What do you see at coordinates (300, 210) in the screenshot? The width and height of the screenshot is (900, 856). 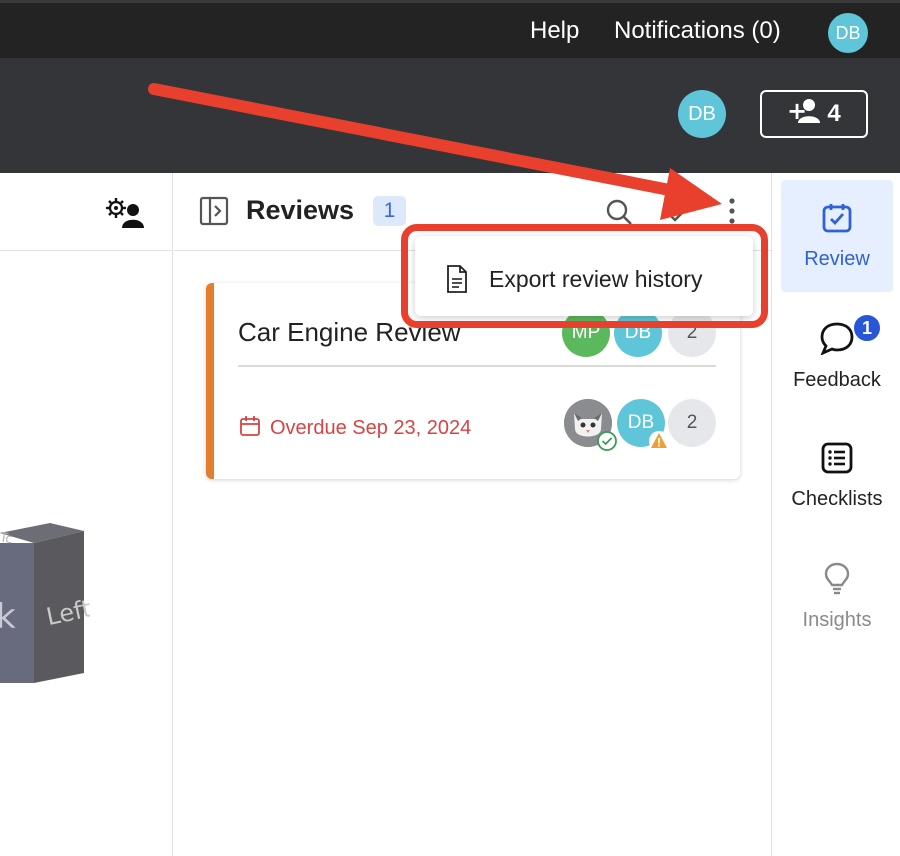 I see `reviews-title: Reviews` at bounding box center [300, 210].